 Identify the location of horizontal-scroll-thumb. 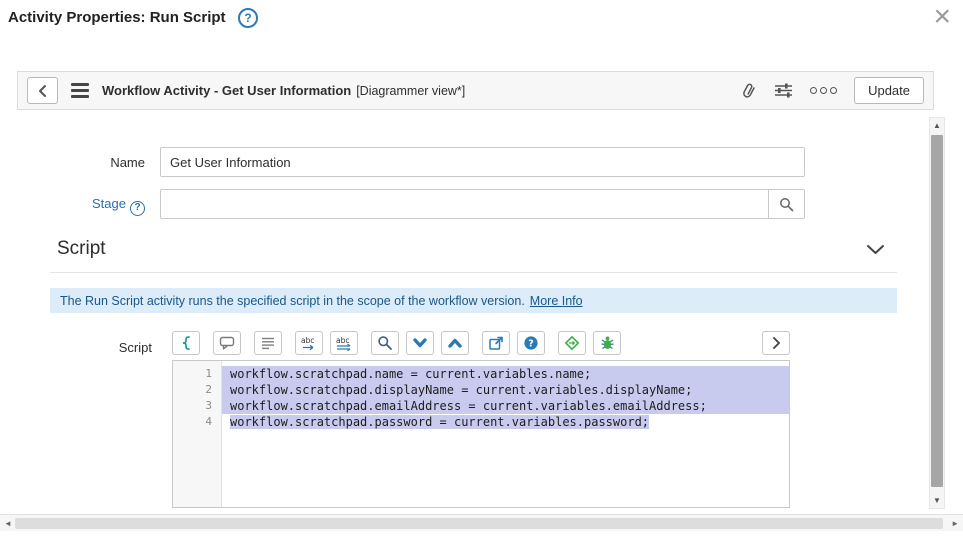
(479, 523).